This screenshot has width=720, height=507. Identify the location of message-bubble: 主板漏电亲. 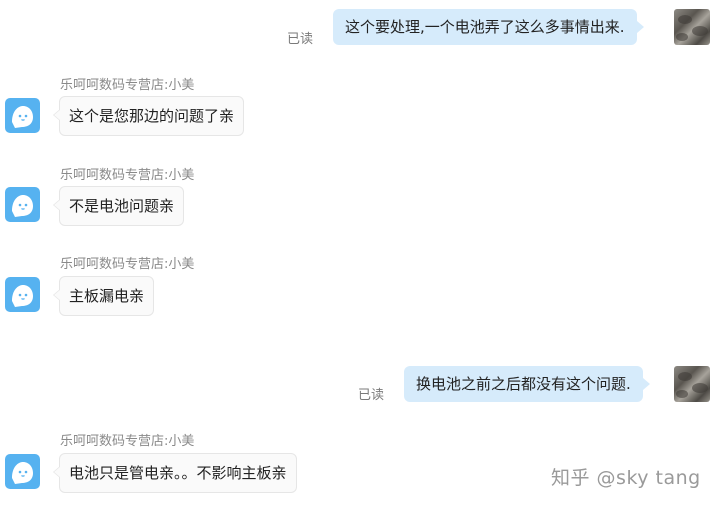
(103, 296).